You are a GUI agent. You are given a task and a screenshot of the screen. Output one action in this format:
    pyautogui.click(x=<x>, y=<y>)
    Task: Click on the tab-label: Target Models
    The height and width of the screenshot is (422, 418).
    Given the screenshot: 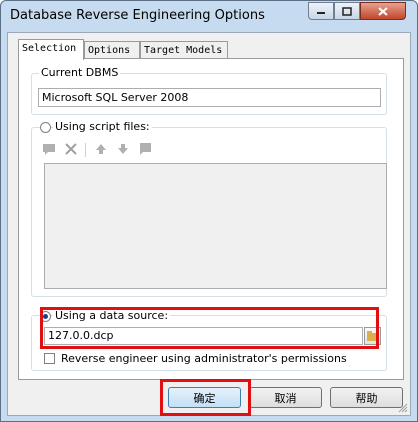 What is the action you would take?
    pyautogui.click(x=183, y=50)
    